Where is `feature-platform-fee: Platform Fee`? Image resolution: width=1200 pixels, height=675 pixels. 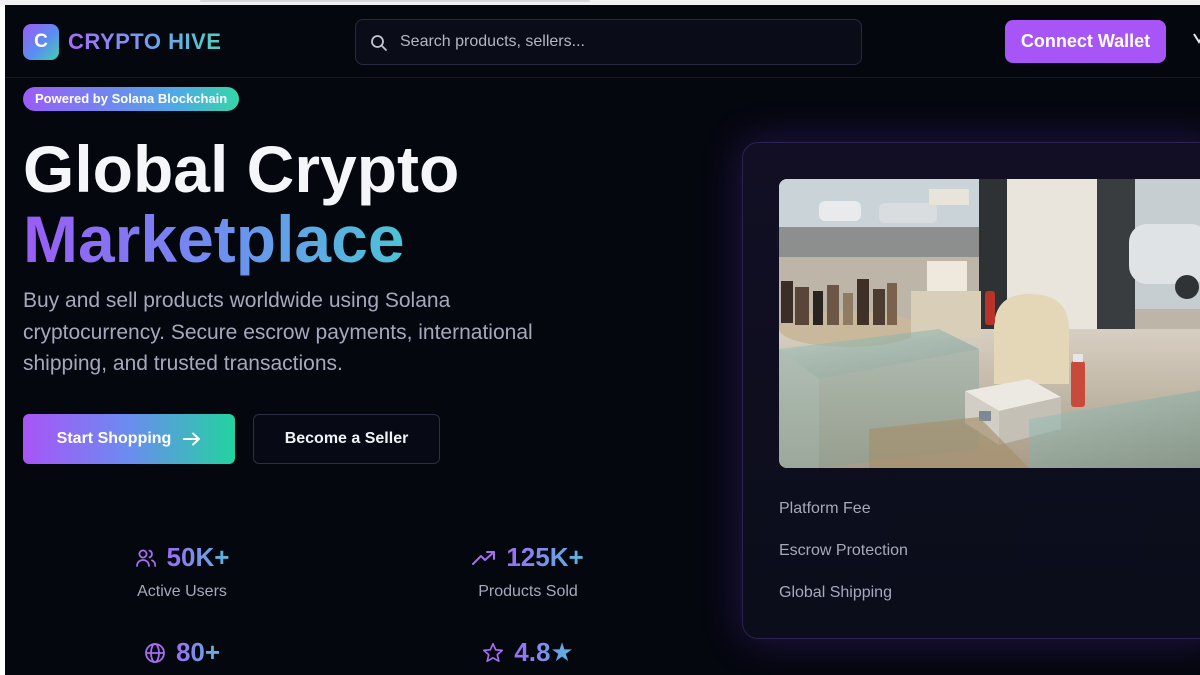
feature-platform-fee: Platform Fee is located at coordinates (825, 508).